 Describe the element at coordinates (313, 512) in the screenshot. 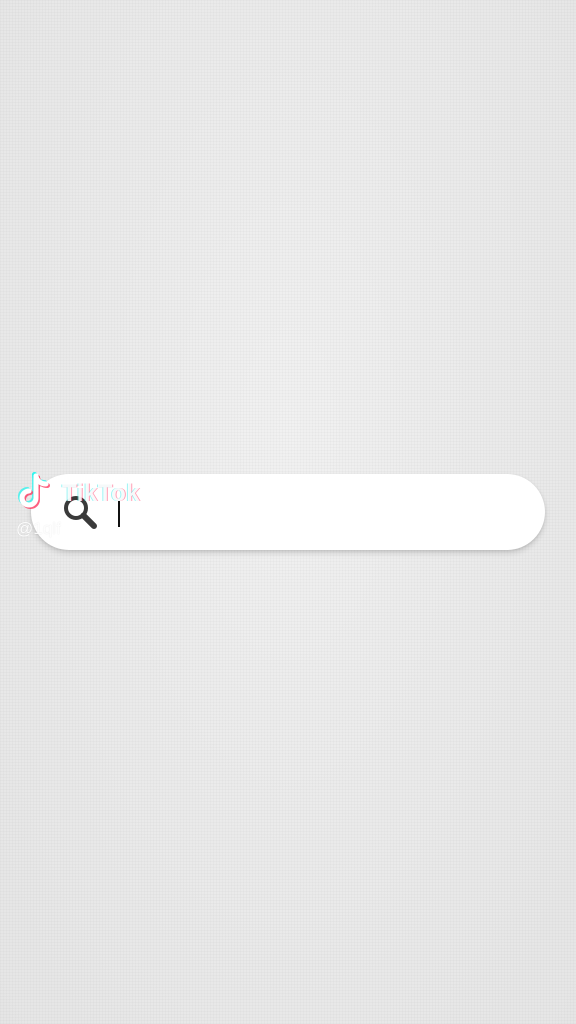

I see `search-input` at that location.